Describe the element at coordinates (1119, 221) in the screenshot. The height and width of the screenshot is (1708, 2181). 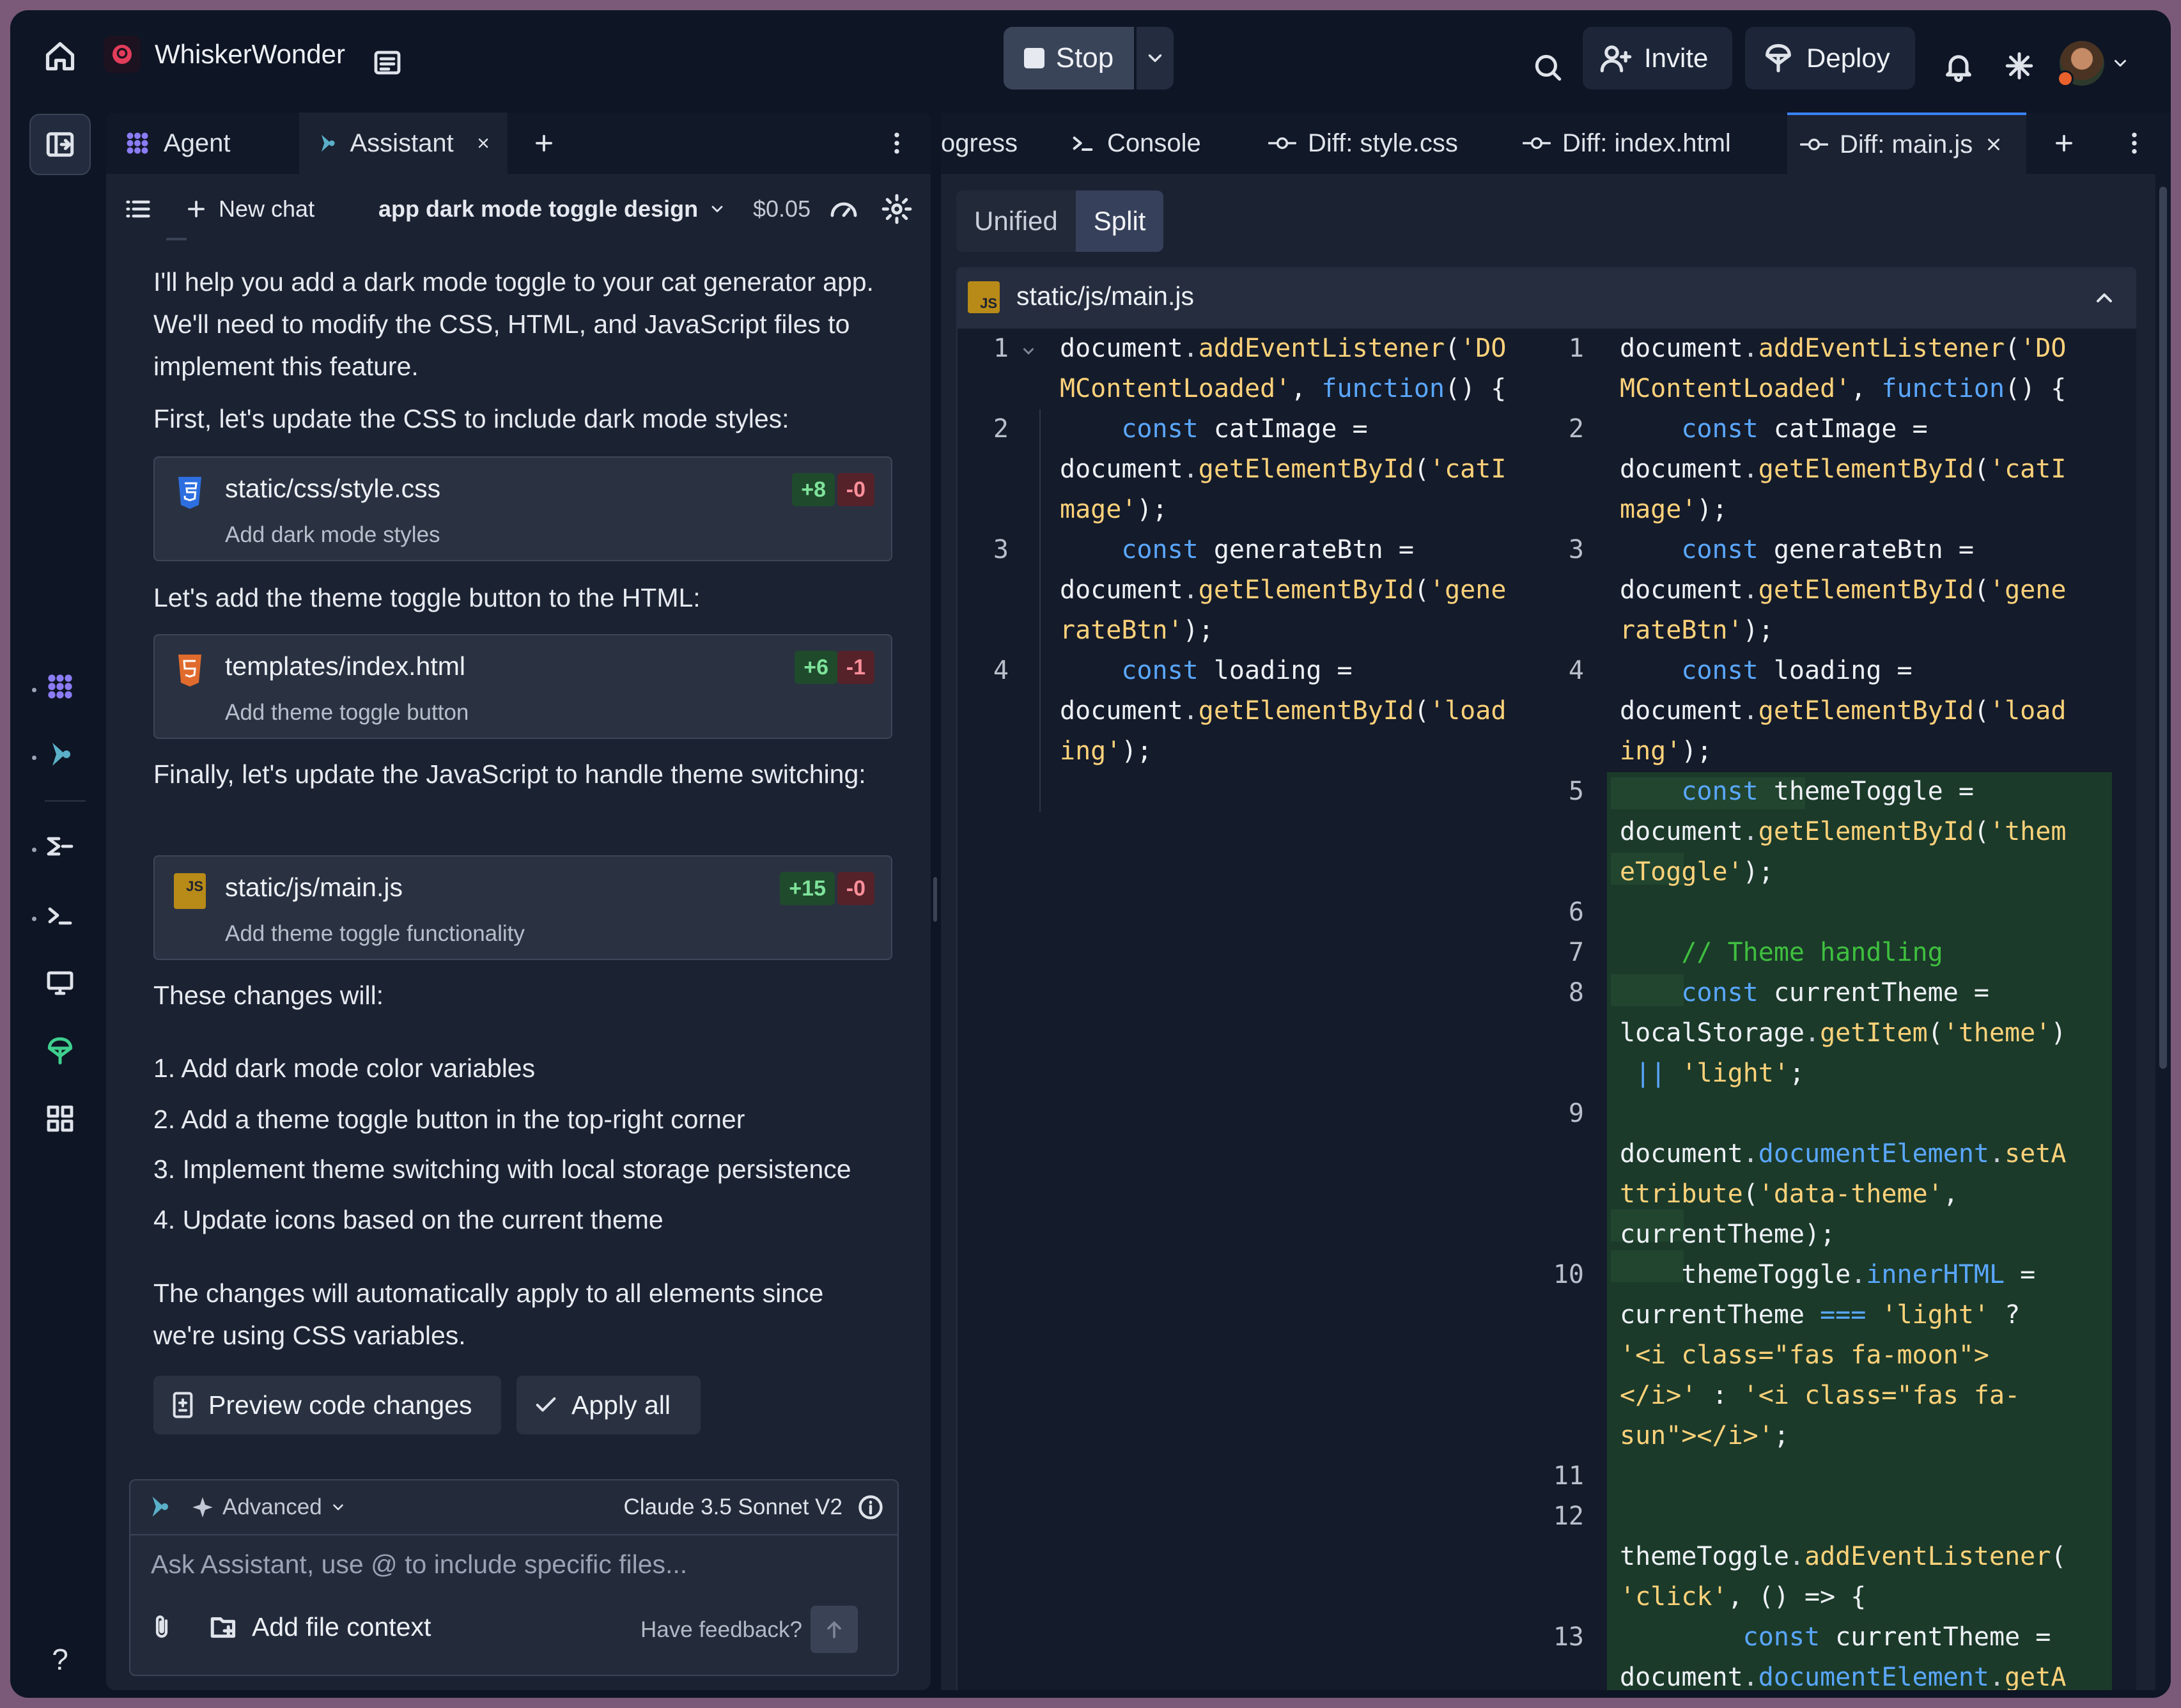
I see `split-view-button: Split` at that location.